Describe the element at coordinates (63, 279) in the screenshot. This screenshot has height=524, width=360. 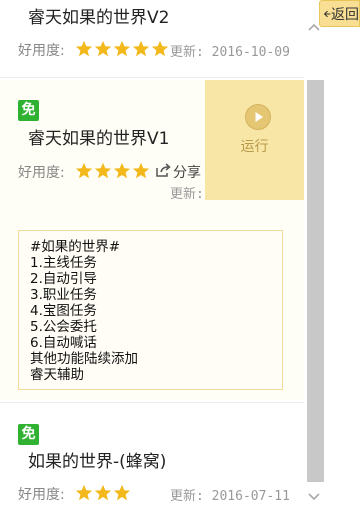
I see `description-line: 2.自动引导` at that location.